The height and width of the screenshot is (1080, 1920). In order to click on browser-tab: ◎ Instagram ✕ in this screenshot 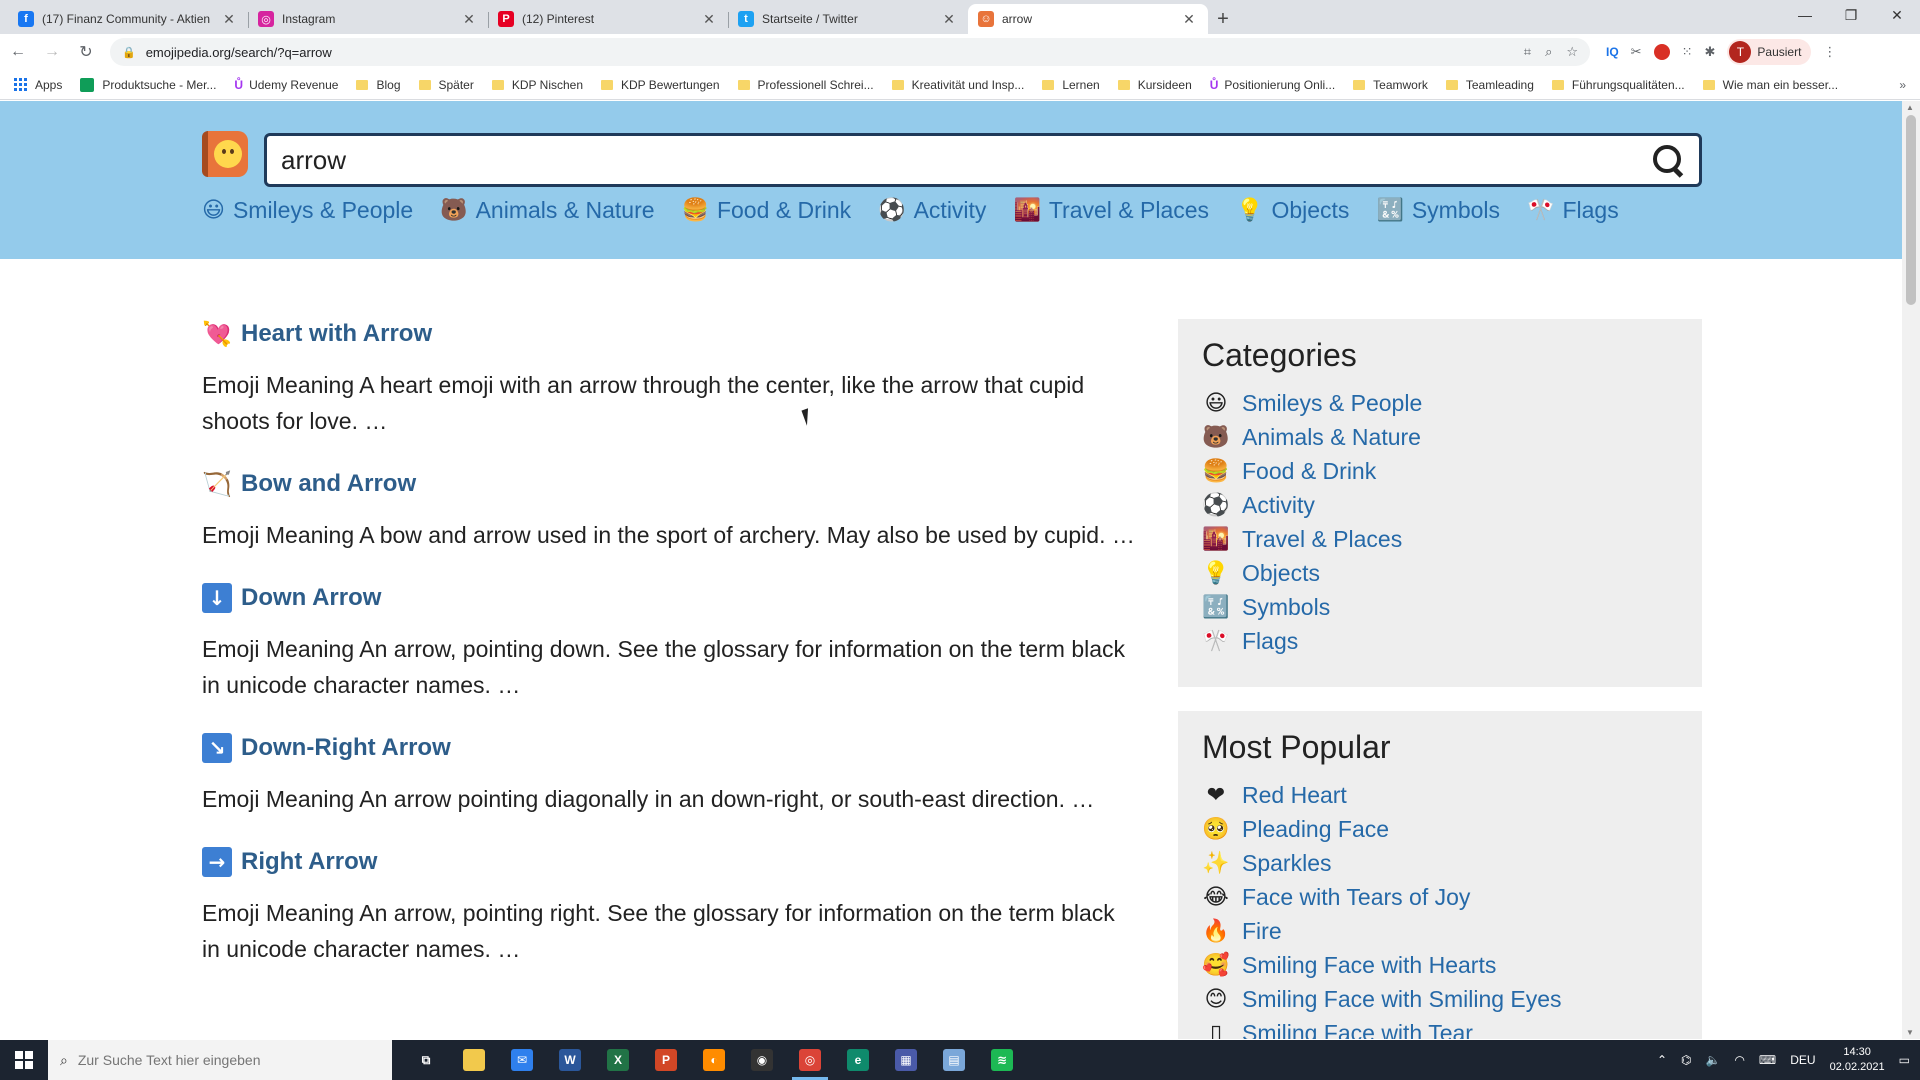, I will do `click(368, 19)`.